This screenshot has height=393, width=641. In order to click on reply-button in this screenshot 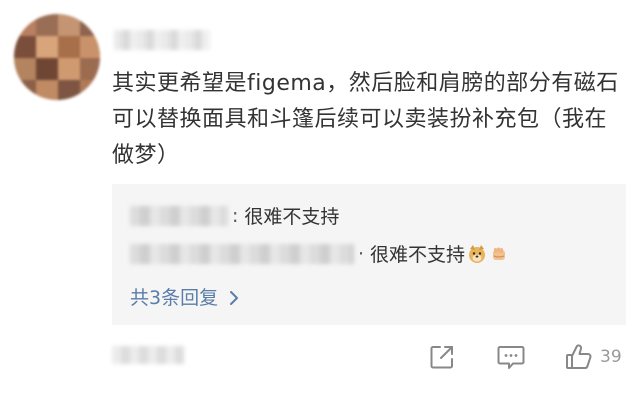, I will do `click(511, 357)`.